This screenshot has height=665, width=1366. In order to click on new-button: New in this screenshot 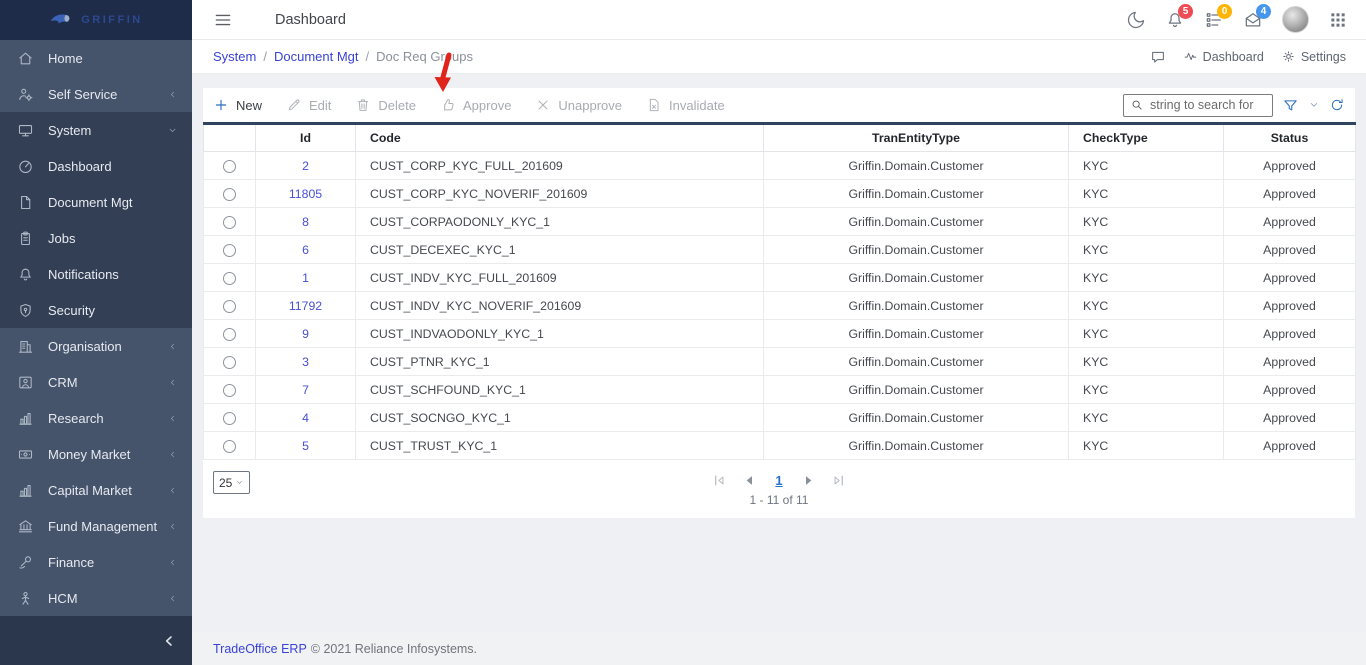, I will do `click(237, 105)`.